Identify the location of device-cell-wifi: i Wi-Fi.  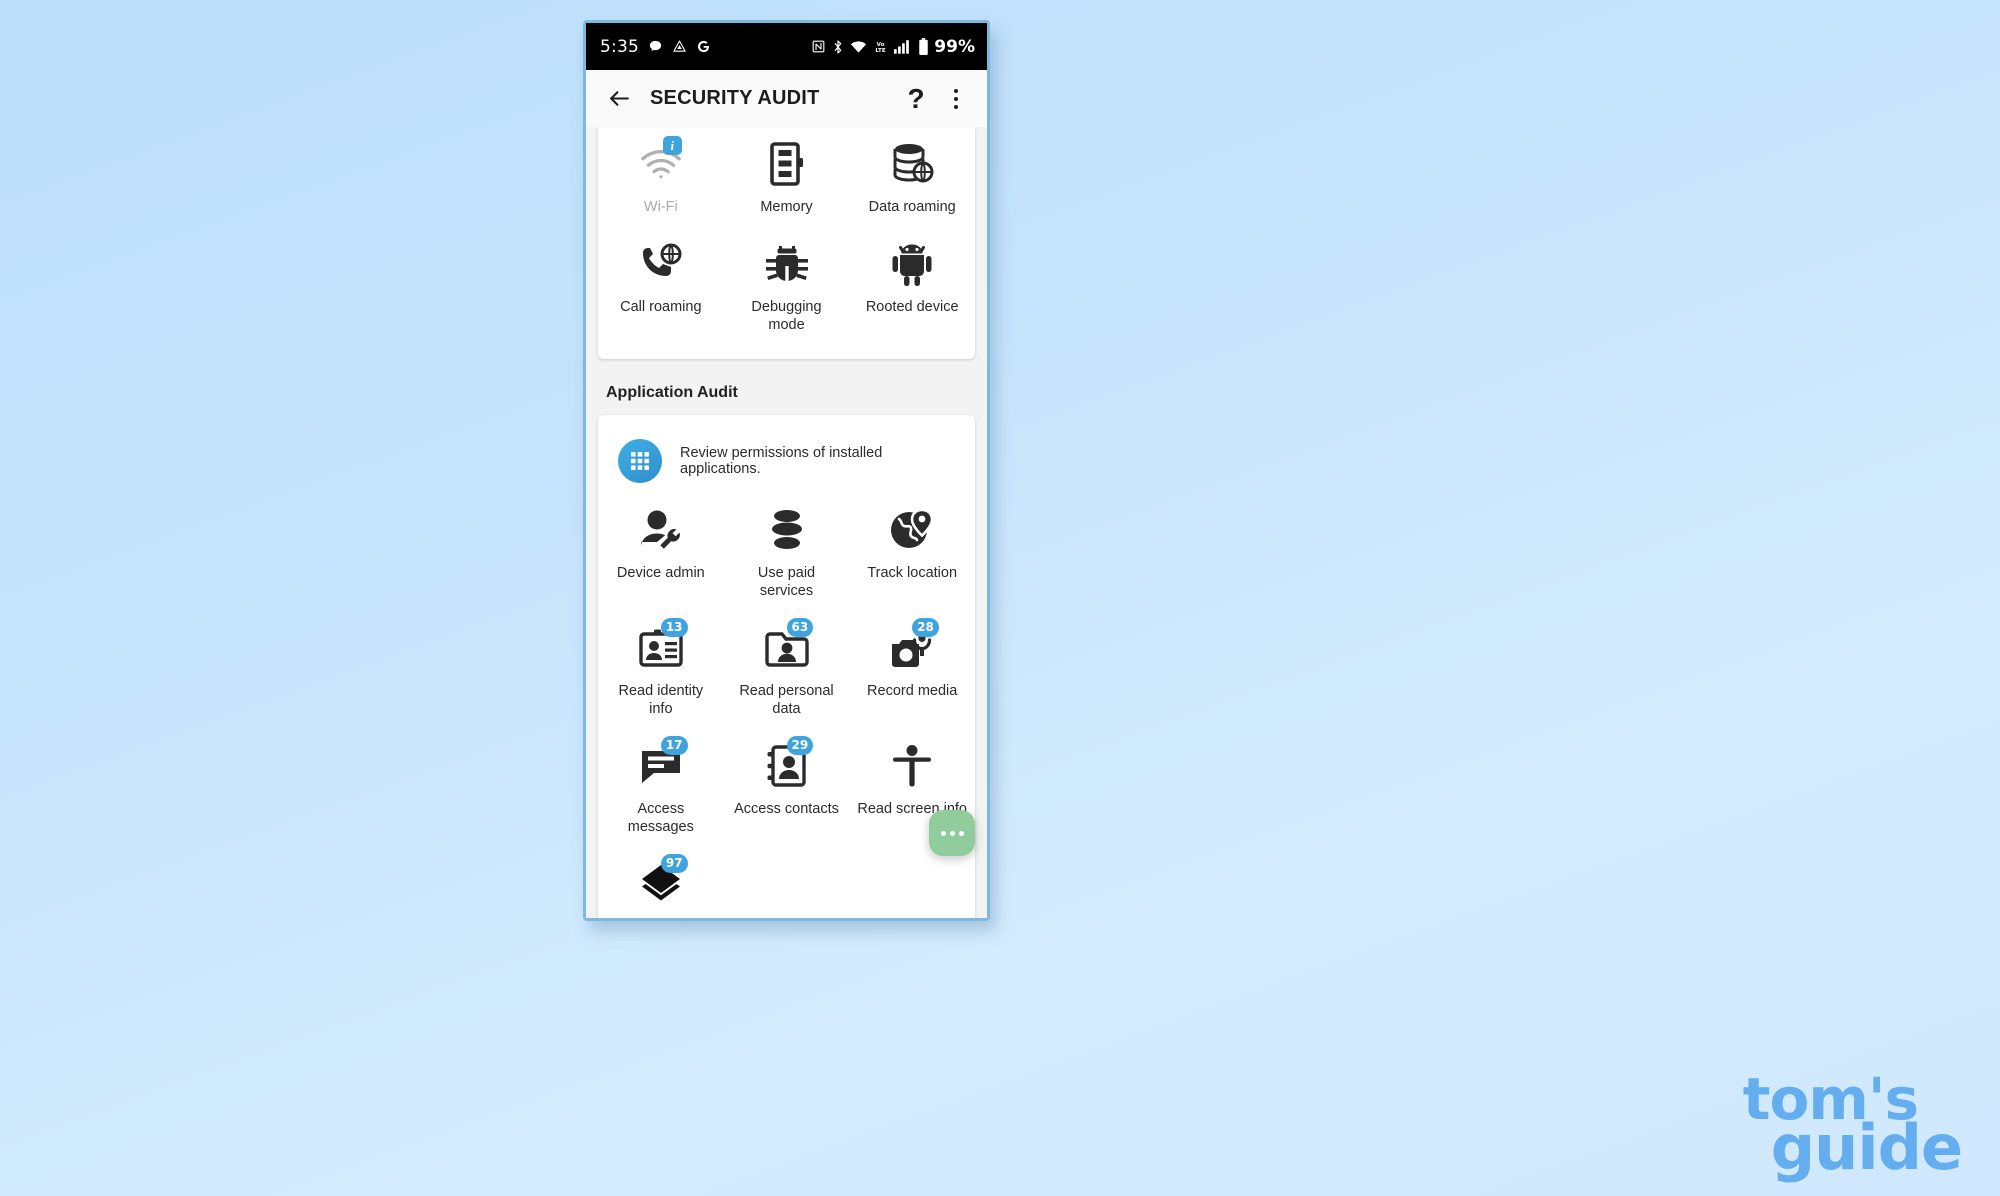
(661, 177).